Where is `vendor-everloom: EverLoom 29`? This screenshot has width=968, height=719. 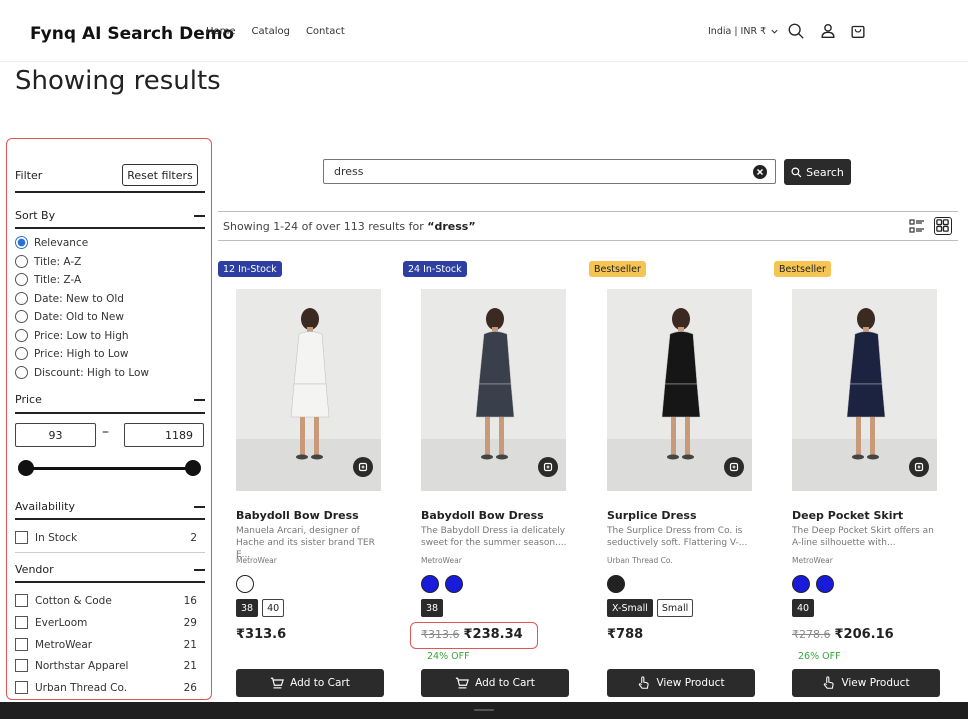 vendor-everloom: EverLoom 29 is located at coordinates (106, 622).